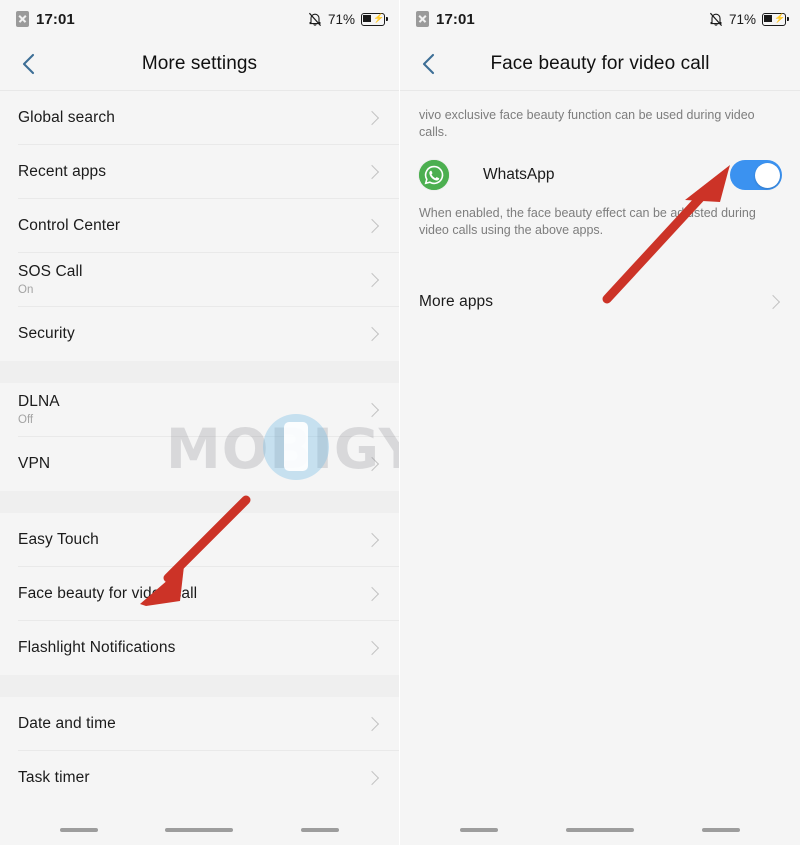 The height and width of the screenshot is (845, 800). What do you see at coordinates (519, 174) in the screenshot?
I see `app-name-label: WhatsApp` at bounding box center [519, 174].